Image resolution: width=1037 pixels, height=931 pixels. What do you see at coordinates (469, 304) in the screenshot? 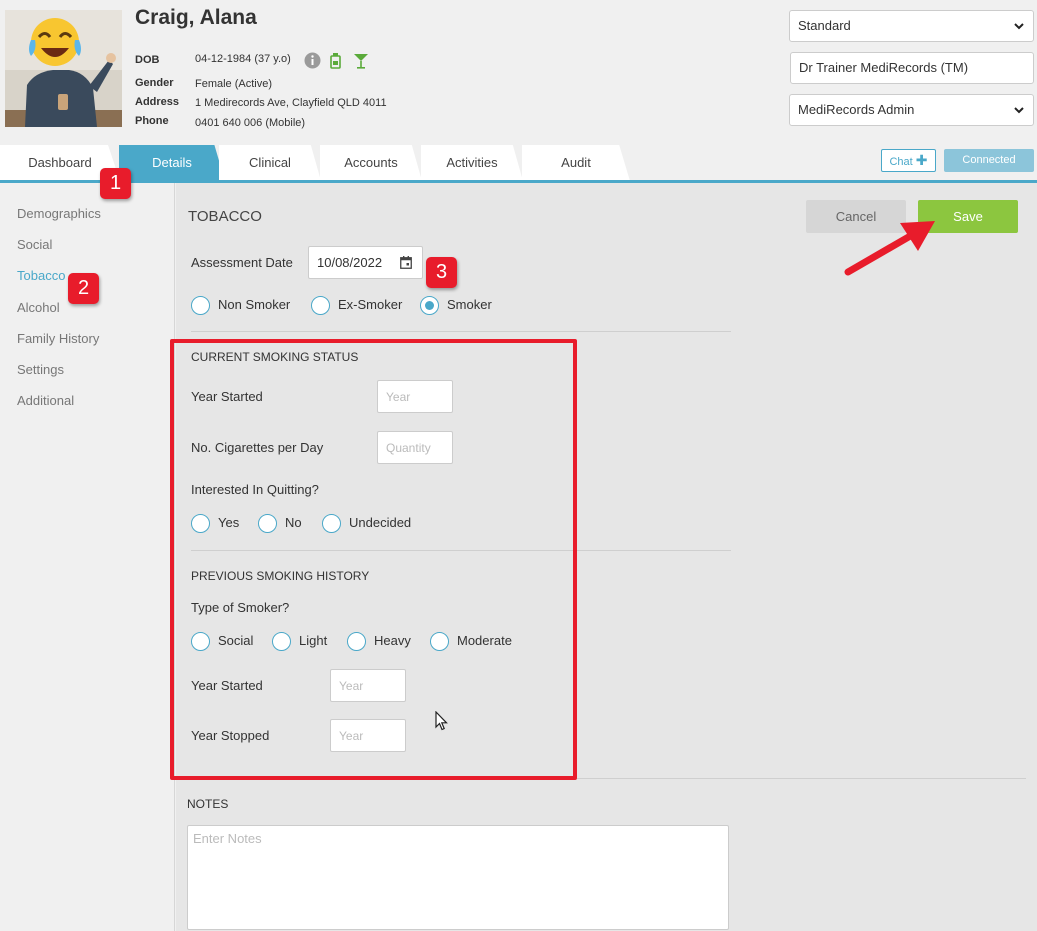
I see `smoker-label: Smoker` at bounding box center [469, 304].